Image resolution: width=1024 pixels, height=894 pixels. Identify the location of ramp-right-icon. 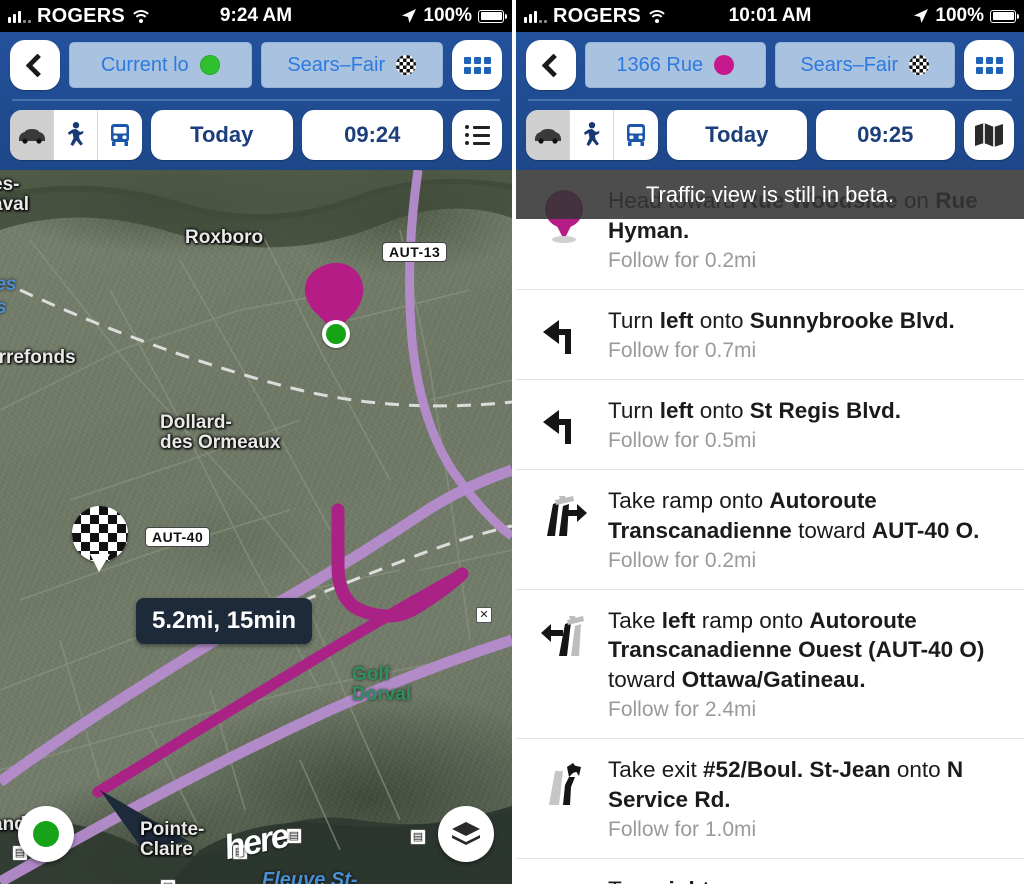
(567, 515).